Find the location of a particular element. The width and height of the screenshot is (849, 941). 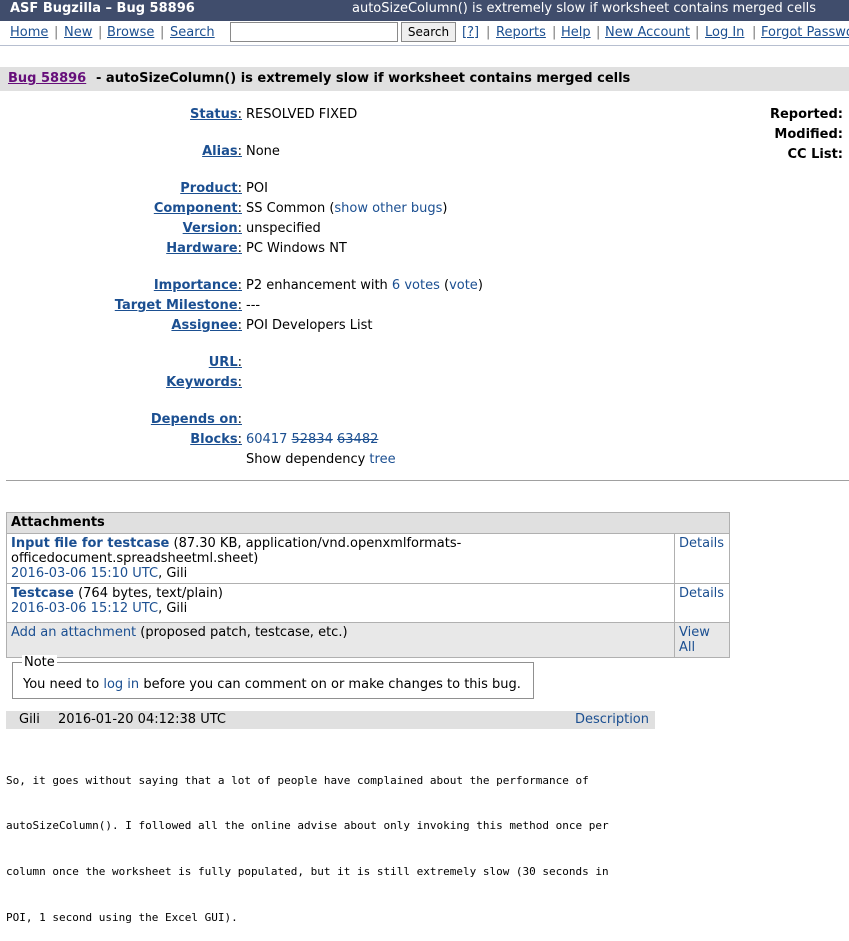

status-label: Status: is located at coordinates (216, 114).